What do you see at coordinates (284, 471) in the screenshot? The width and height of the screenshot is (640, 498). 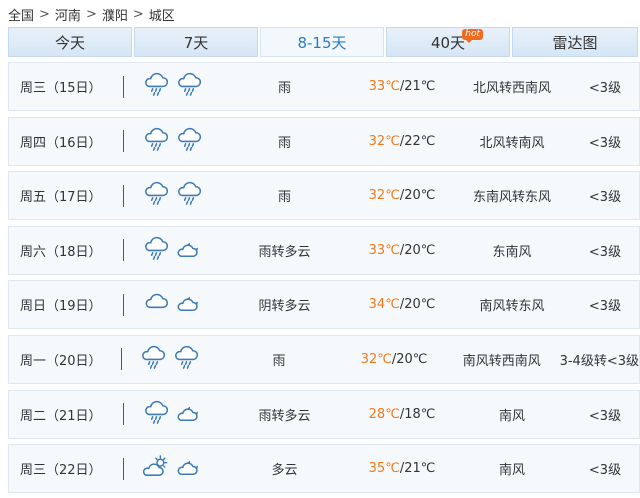 I see `weather-description: 多云` at bounding box center [284, 471].